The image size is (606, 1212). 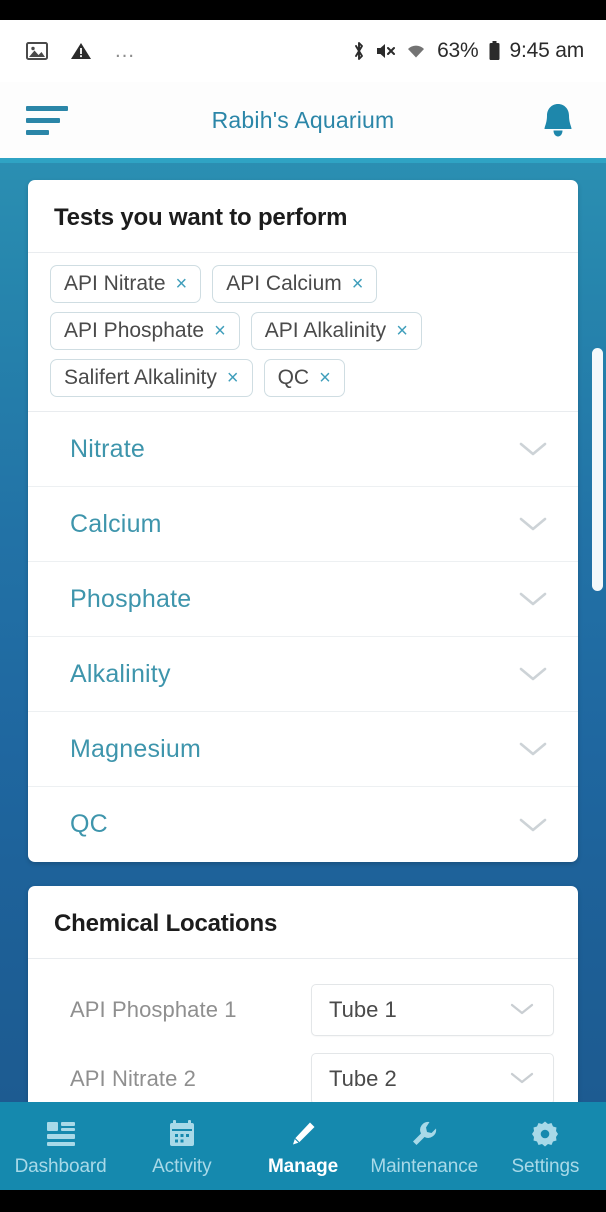 I want to click on bluetooth-icon, so click(x=359, y=51).